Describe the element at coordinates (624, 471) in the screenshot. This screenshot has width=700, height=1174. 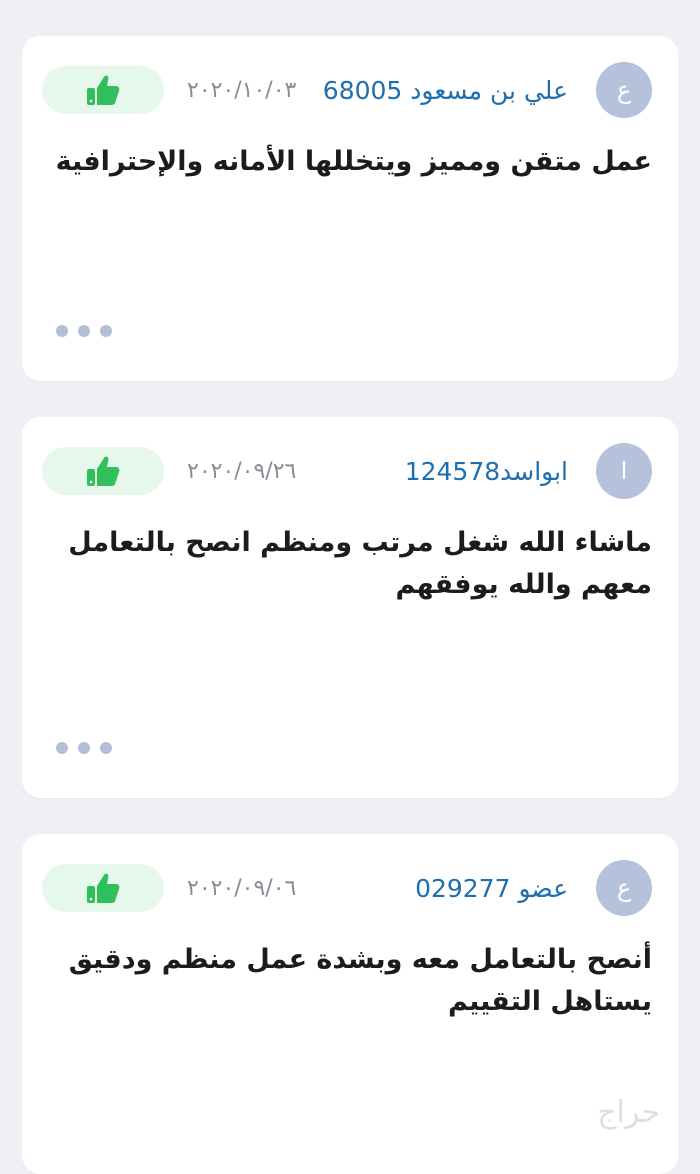
I see `user-avatar: ا` at that location.